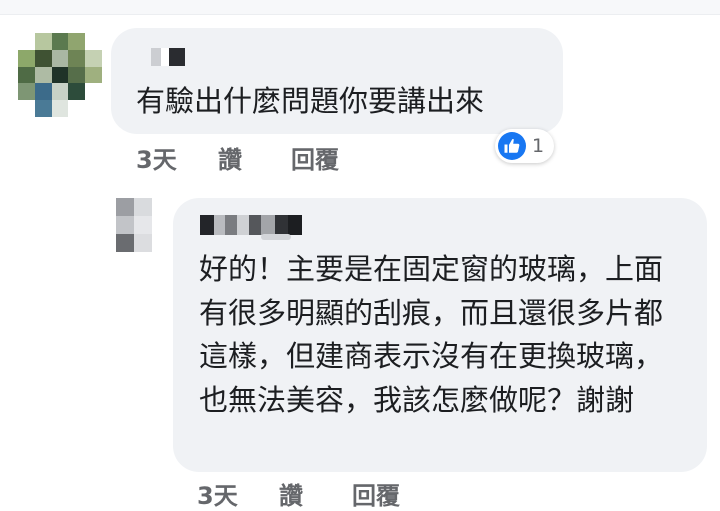 This screenshot has width=720, height=511. What do you see at coordinates (337, 81) in the screenshot?
I see `comment-bubble: 有驗出什麼問題你要講出來` at bounding box center [337, 81].